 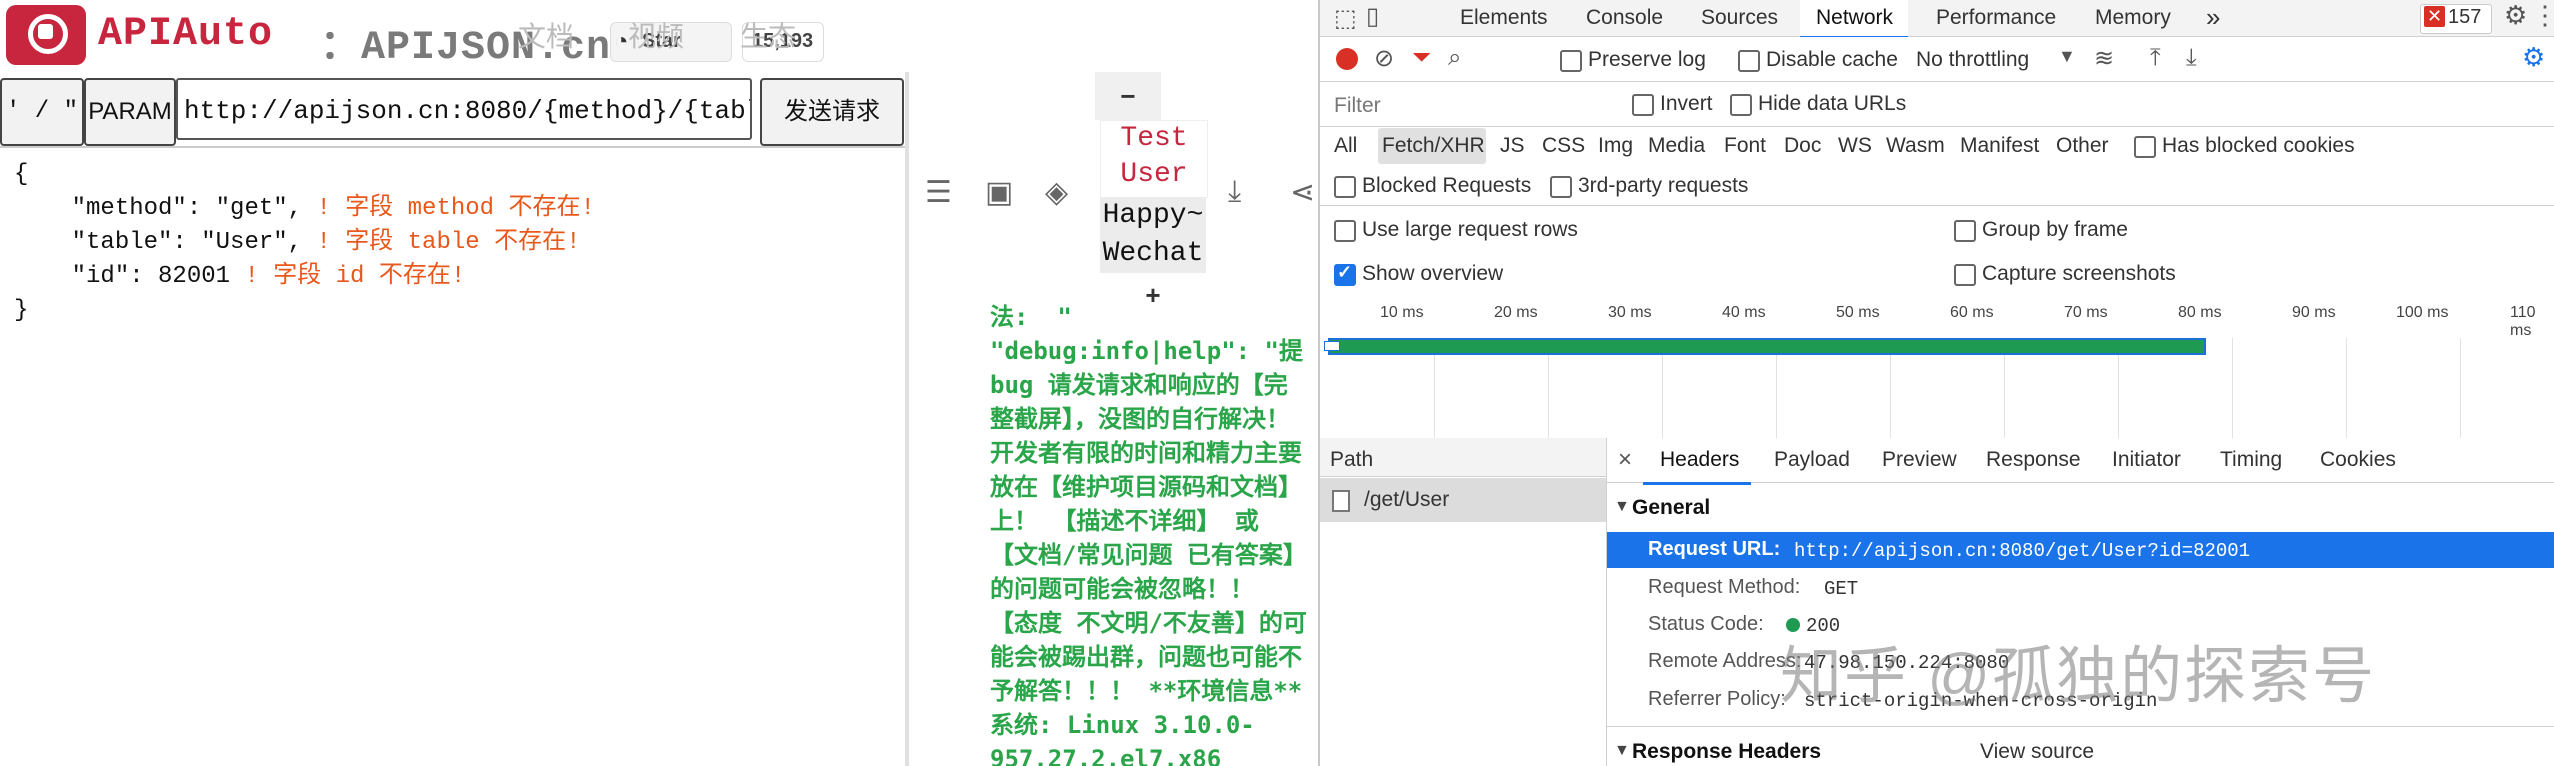 What do you see at coordinates (1153, 235) in the screenshot?
I see `happy-wechat-tab: Happy~ Wechat` at bounding box center [1153, 235].